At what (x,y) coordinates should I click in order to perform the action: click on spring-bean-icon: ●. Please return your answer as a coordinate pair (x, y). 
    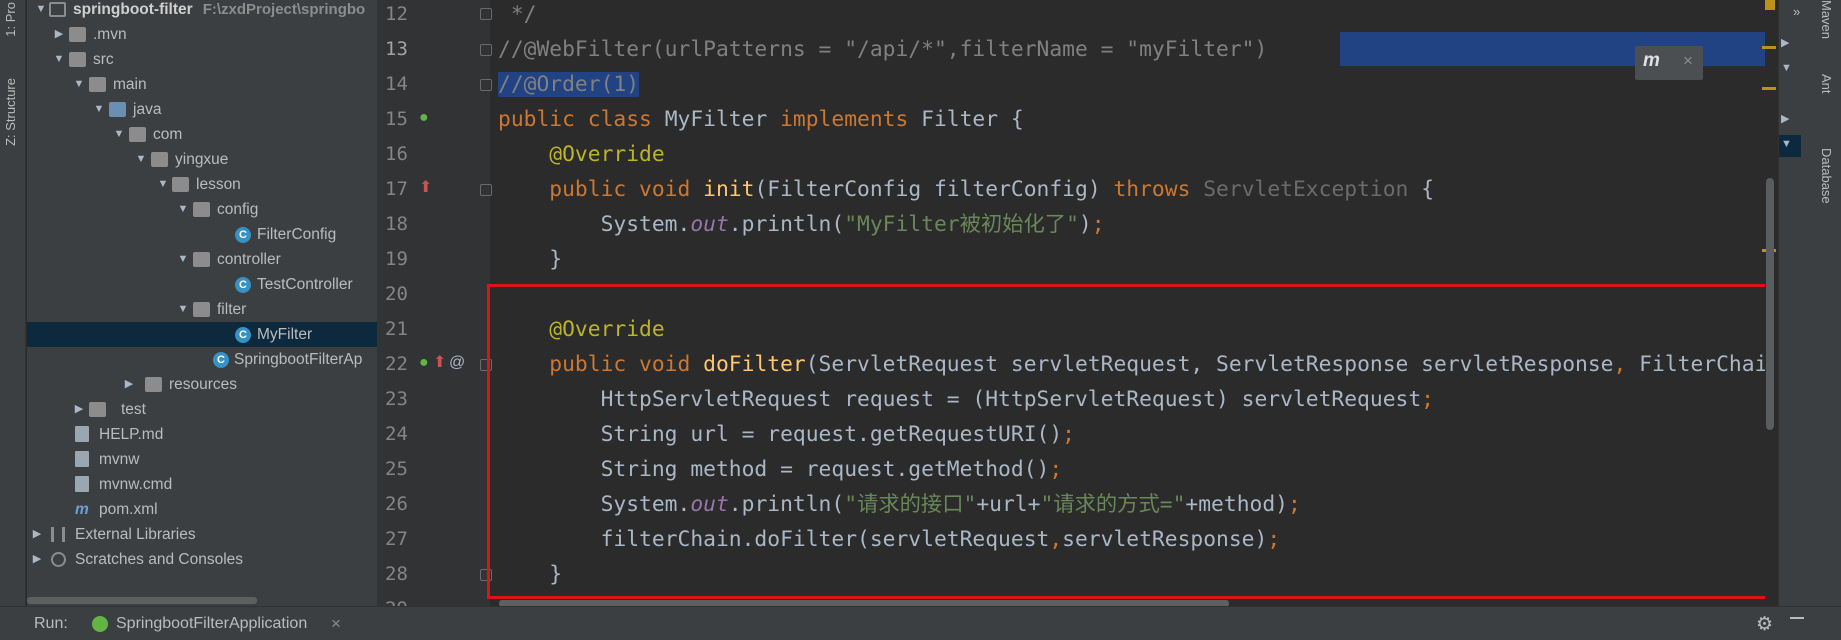
    Looking at the image, I should click on (424, 118).